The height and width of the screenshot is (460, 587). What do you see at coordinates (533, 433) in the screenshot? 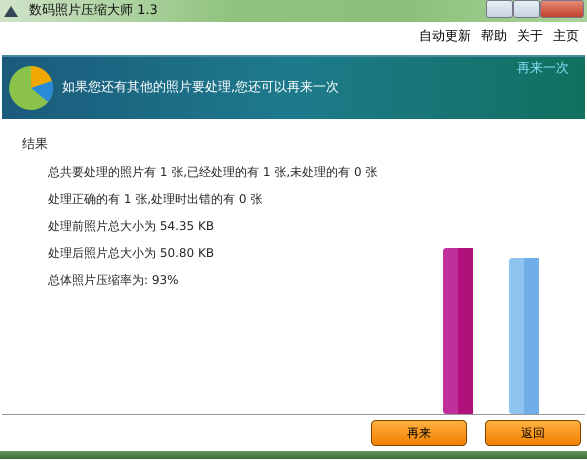
I see `action-button: 返回` at bounding box center [533, 433].